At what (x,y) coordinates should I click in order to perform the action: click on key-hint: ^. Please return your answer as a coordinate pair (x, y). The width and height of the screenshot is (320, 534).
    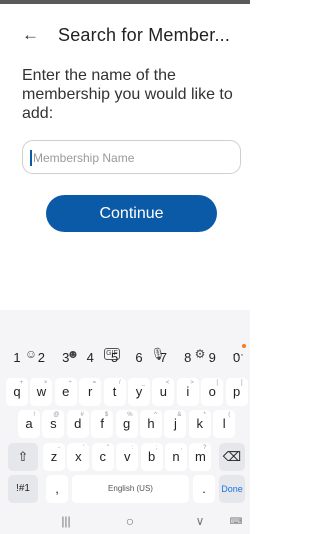
    Looking at the image, I should click on (155, 415).